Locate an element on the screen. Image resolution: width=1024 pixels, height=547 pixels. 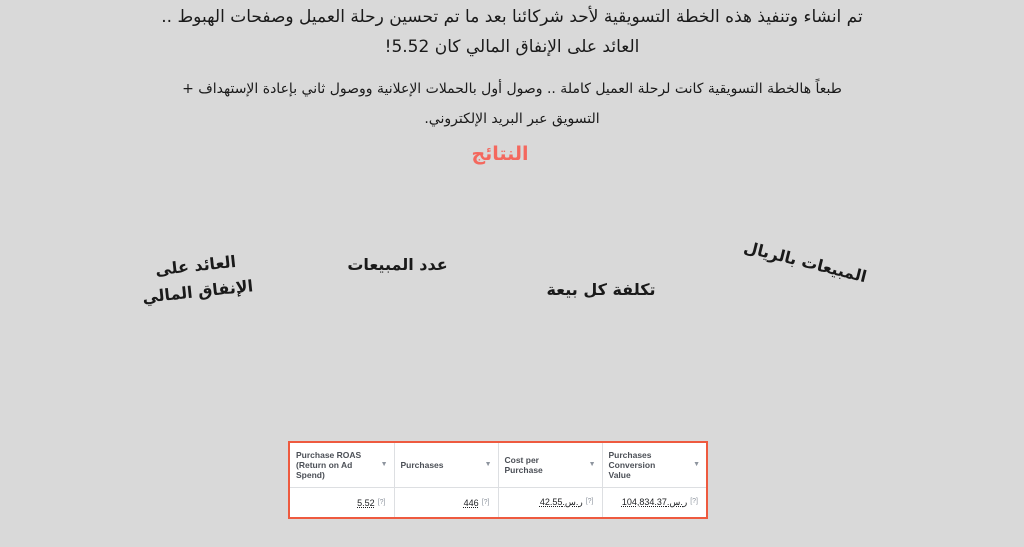
conversion-value: ر.س.104,834.37 is located at coordinates (654, 502).